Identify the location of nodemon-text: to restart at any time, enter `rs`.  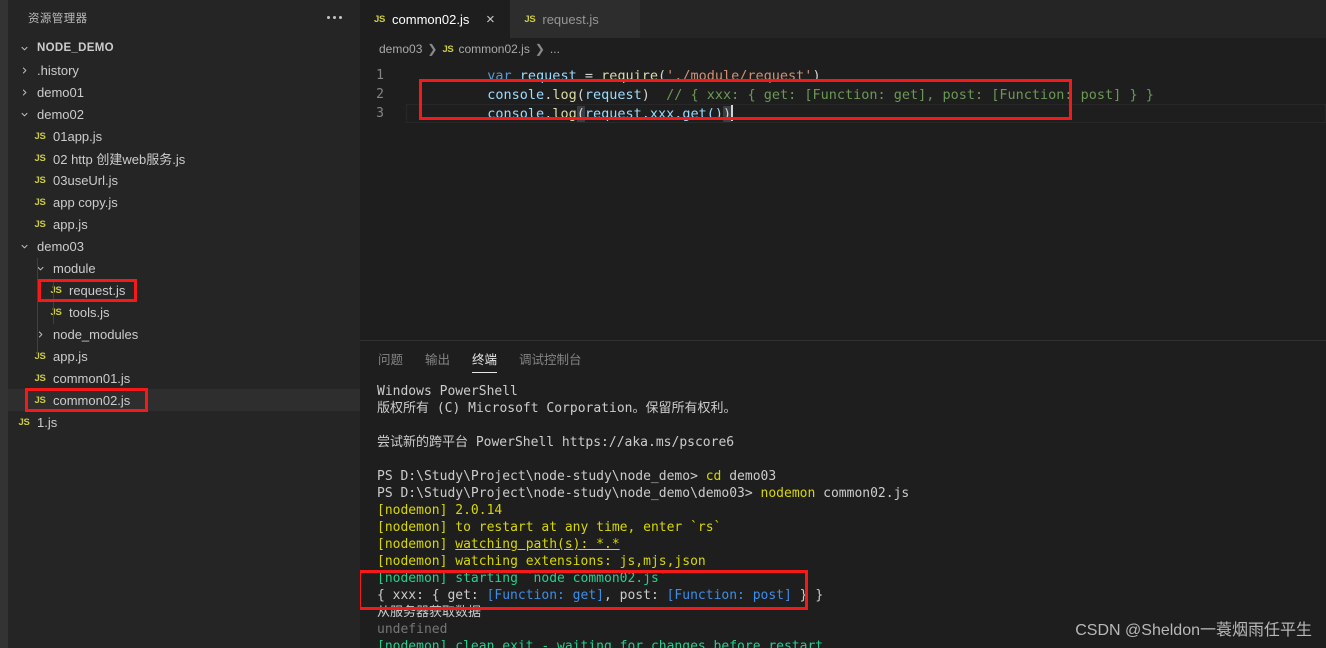
(588, 527).